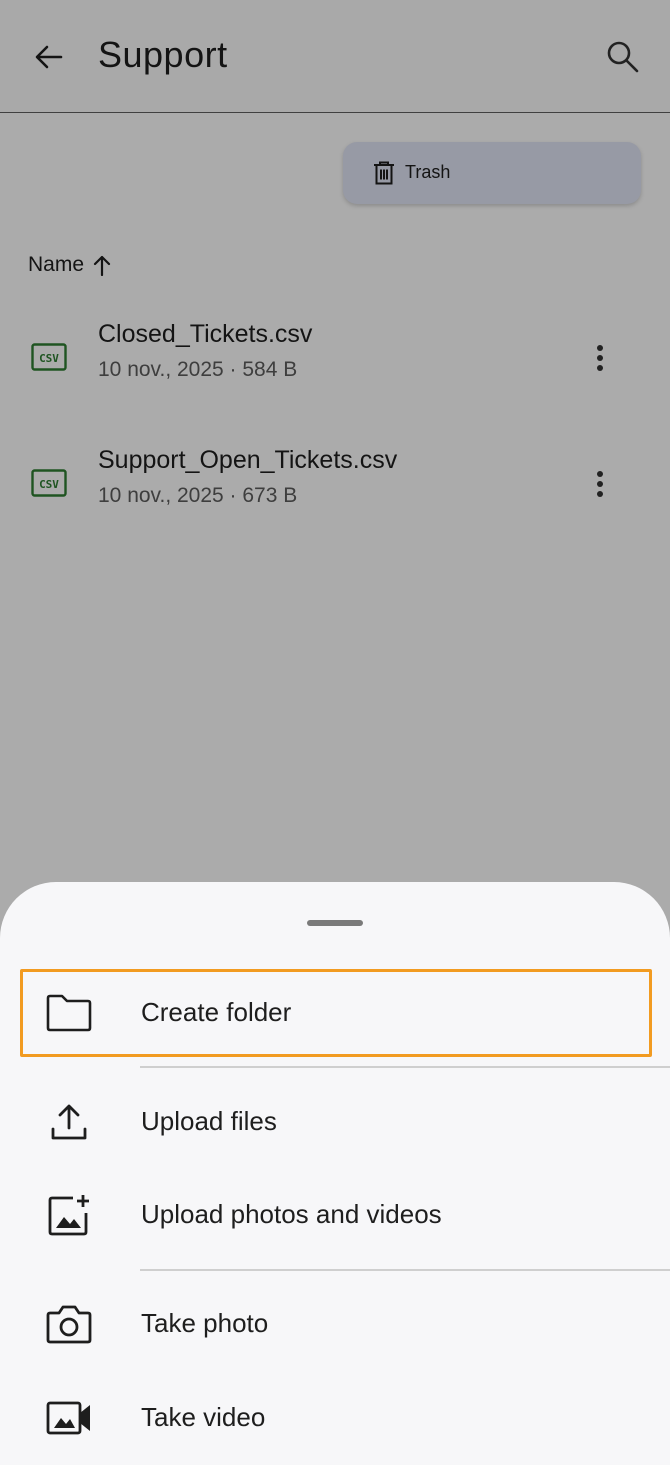 The width and height of the screenshot is (670, 1465). I want to click on take-video-option: Take video, so click(335, 1418).